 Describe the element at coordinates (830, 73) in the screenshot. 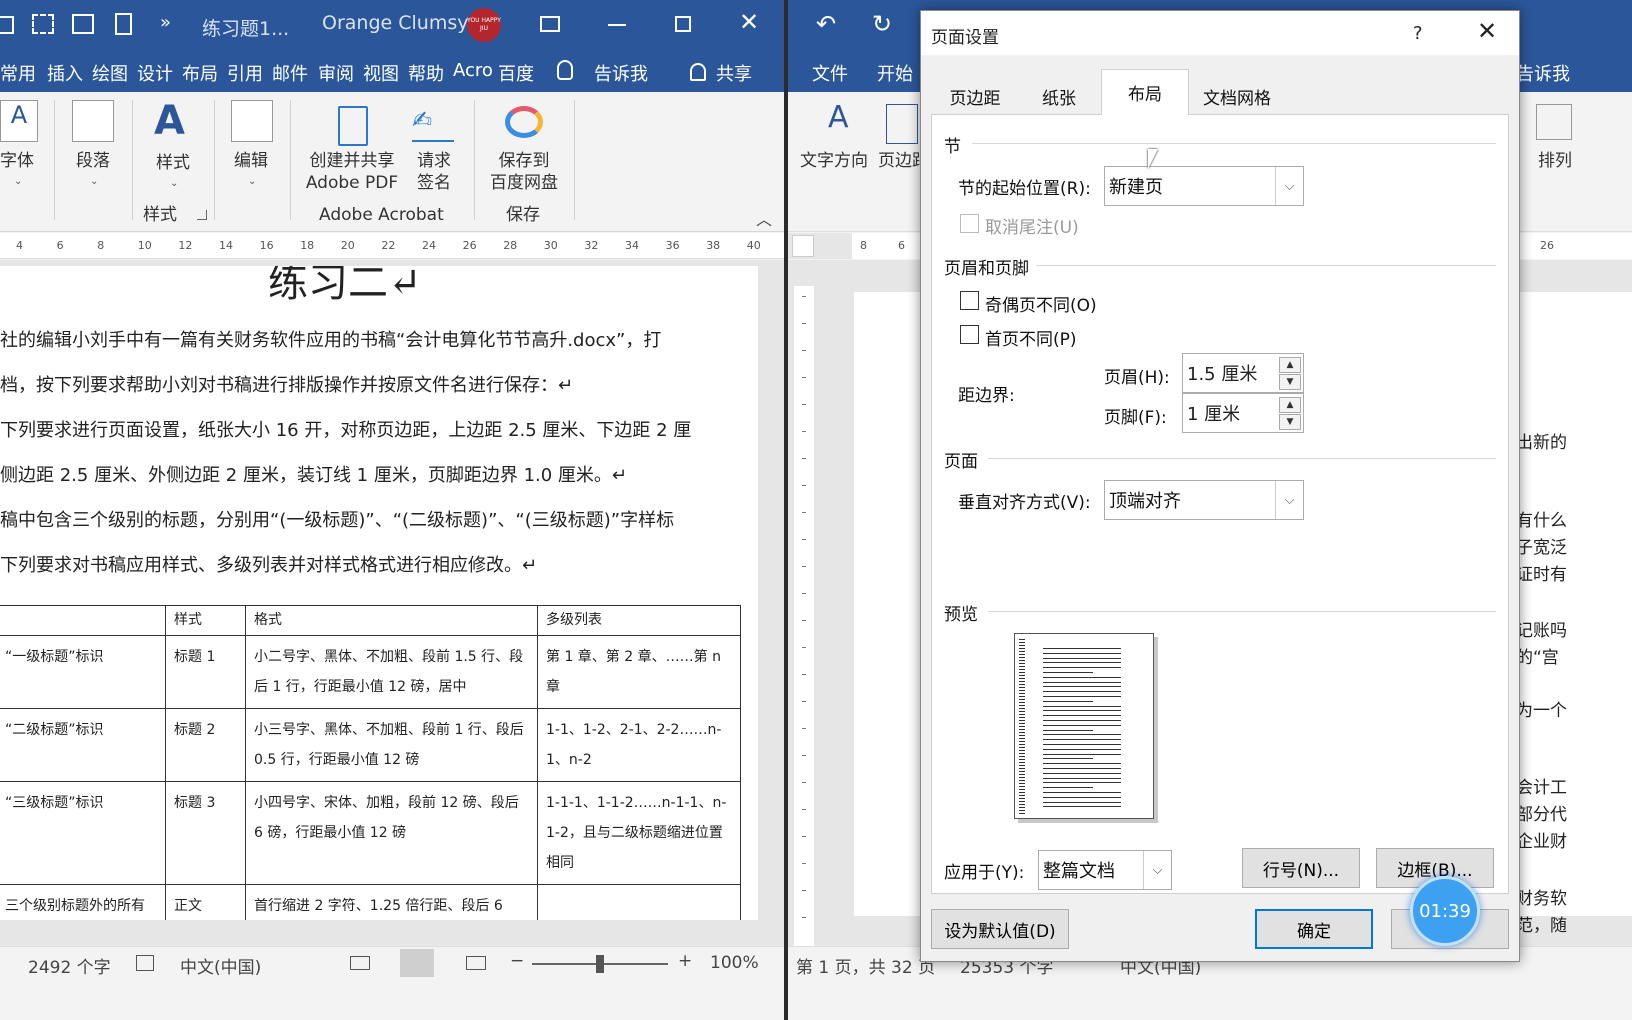

I see `tab-file: 文件` at that location.